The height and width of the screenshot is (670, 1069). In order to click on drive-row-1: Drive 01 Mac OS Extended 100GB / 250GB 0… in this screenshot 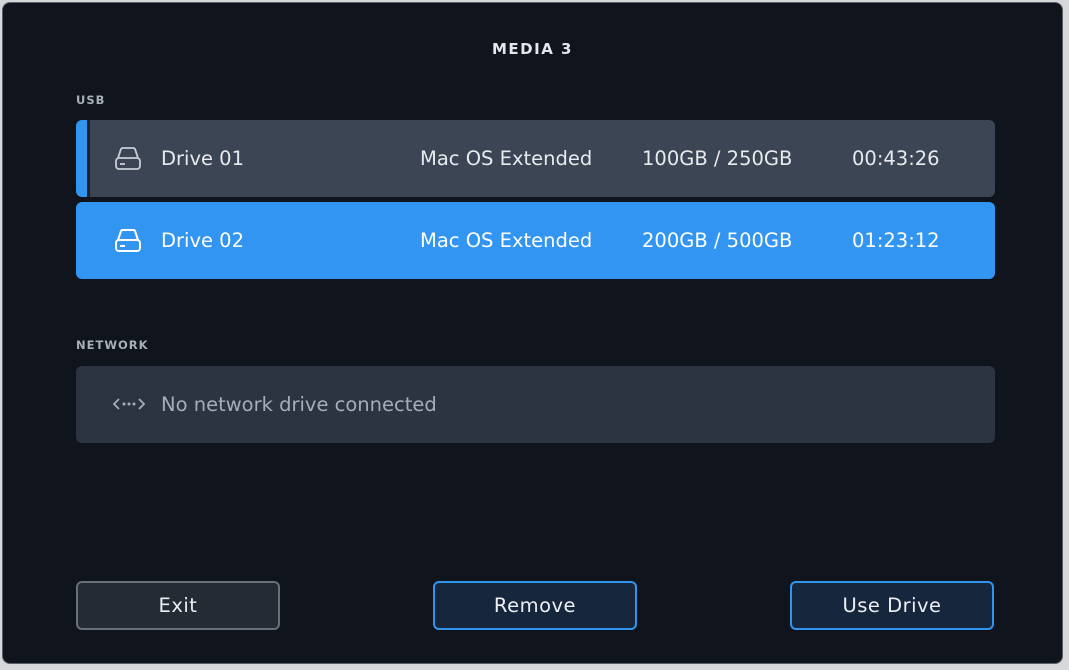, I will do `click(535, 158)`.